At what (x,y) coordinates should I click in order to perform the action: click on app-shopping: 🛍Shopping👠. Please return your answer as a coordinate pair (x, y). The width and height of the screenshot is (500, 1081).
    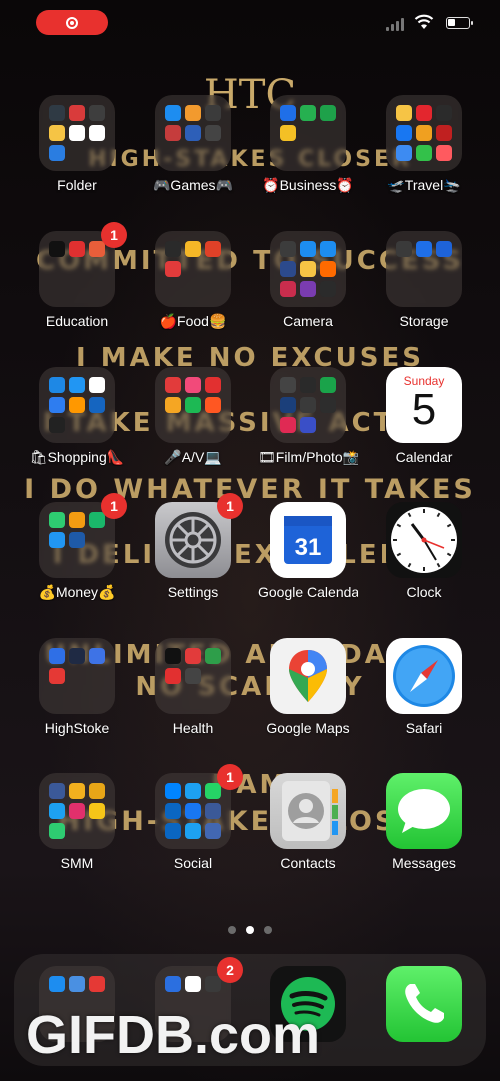
    Looking at the image, I should click on (77, 416).